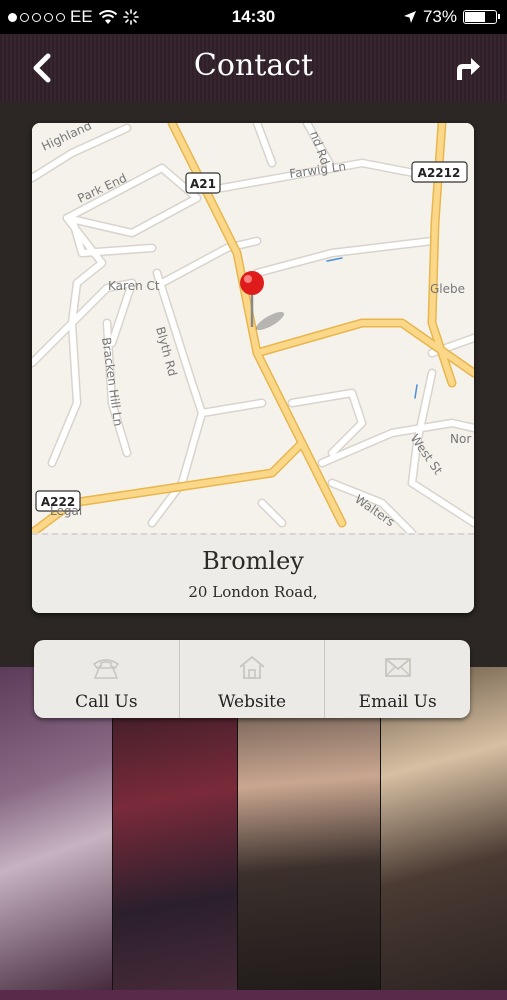 The width and height of the screenshot is (507, 1000). I want to click on website-button: Website, so click(251, 679).